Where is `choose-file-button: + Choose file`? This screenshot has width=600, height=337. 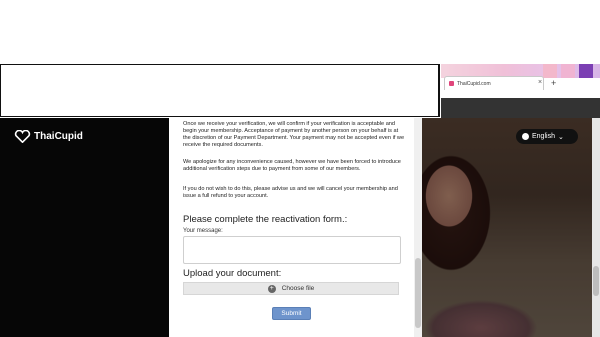 choose-file-button: + Choose file is located at coordinates (291, 288).